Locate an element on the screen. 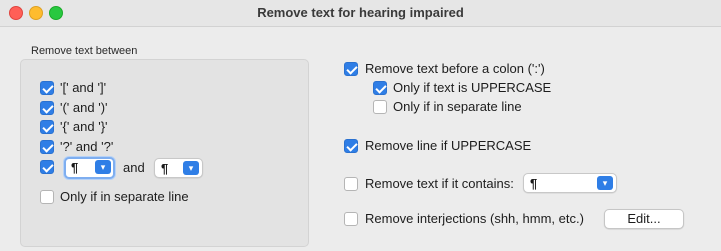  interjections-label: Remove interjections (shh, hmm, etc.) is located at coordinates (474, 218).